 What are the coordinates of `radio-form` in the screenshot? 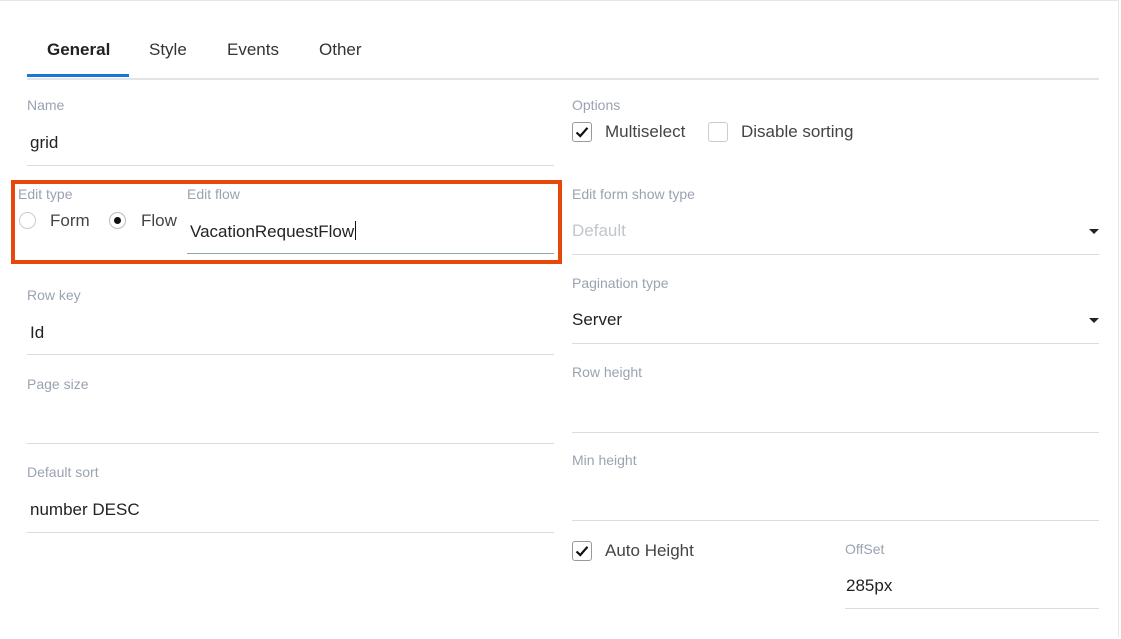 It's located at (27, 220).